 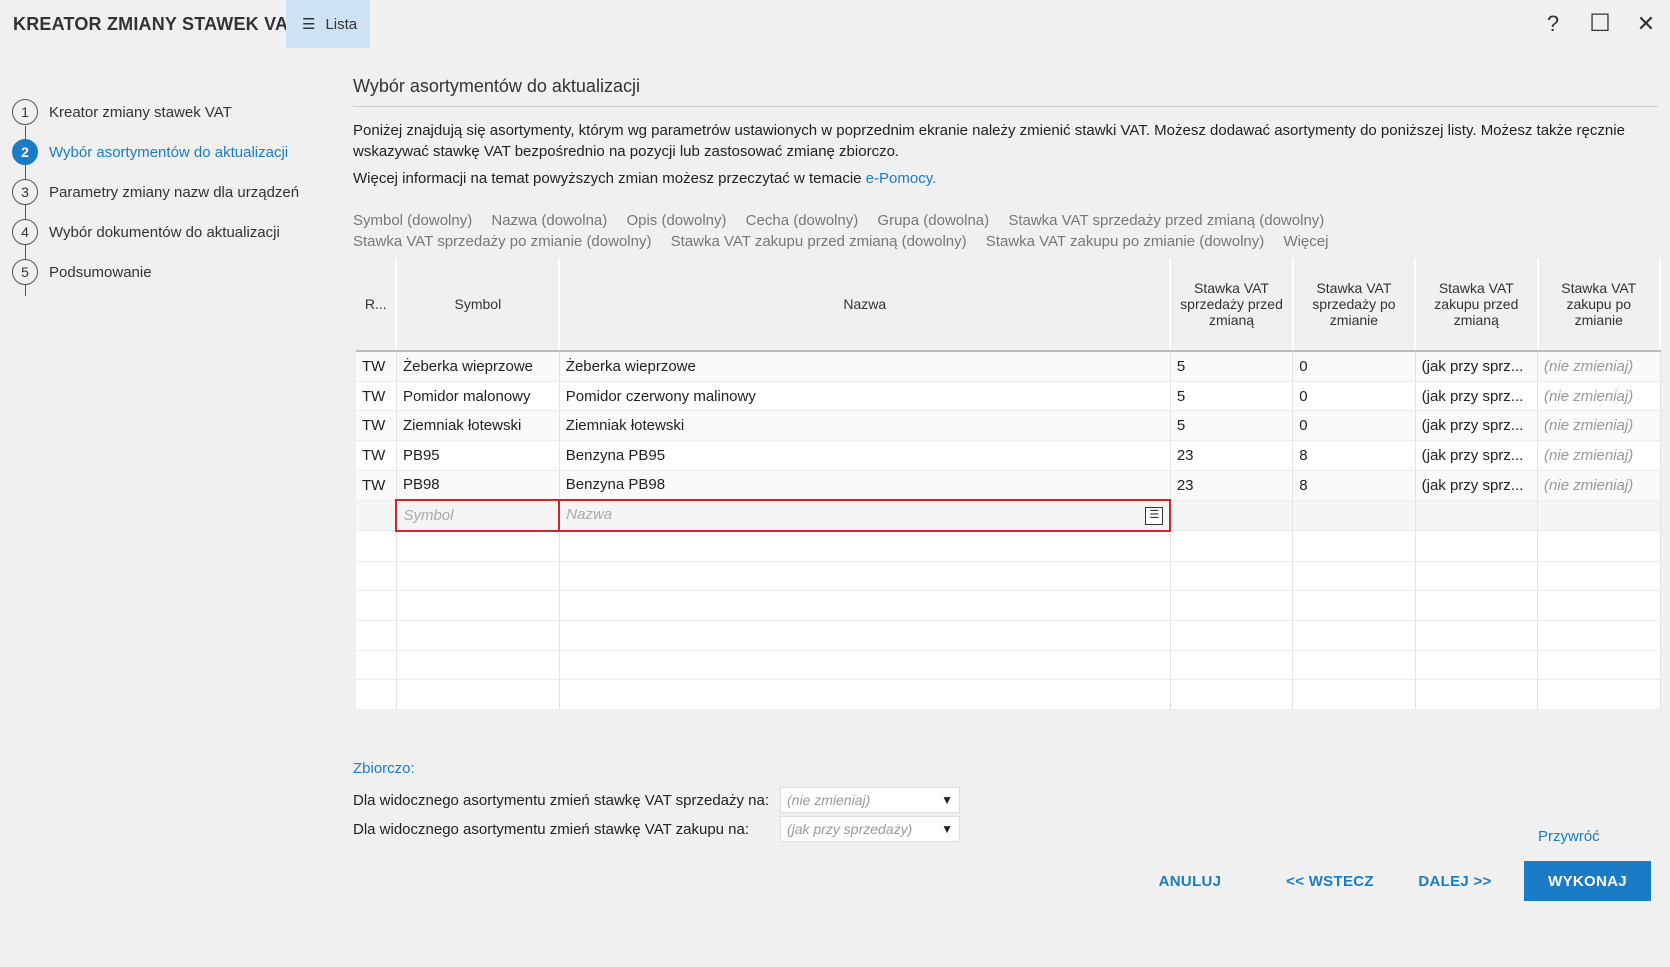 What do you see at coordinates (478, 366) in the screenshot?
I see `cell-symbol: Żeberka wieprzowe` at bounding box center [478, 366].